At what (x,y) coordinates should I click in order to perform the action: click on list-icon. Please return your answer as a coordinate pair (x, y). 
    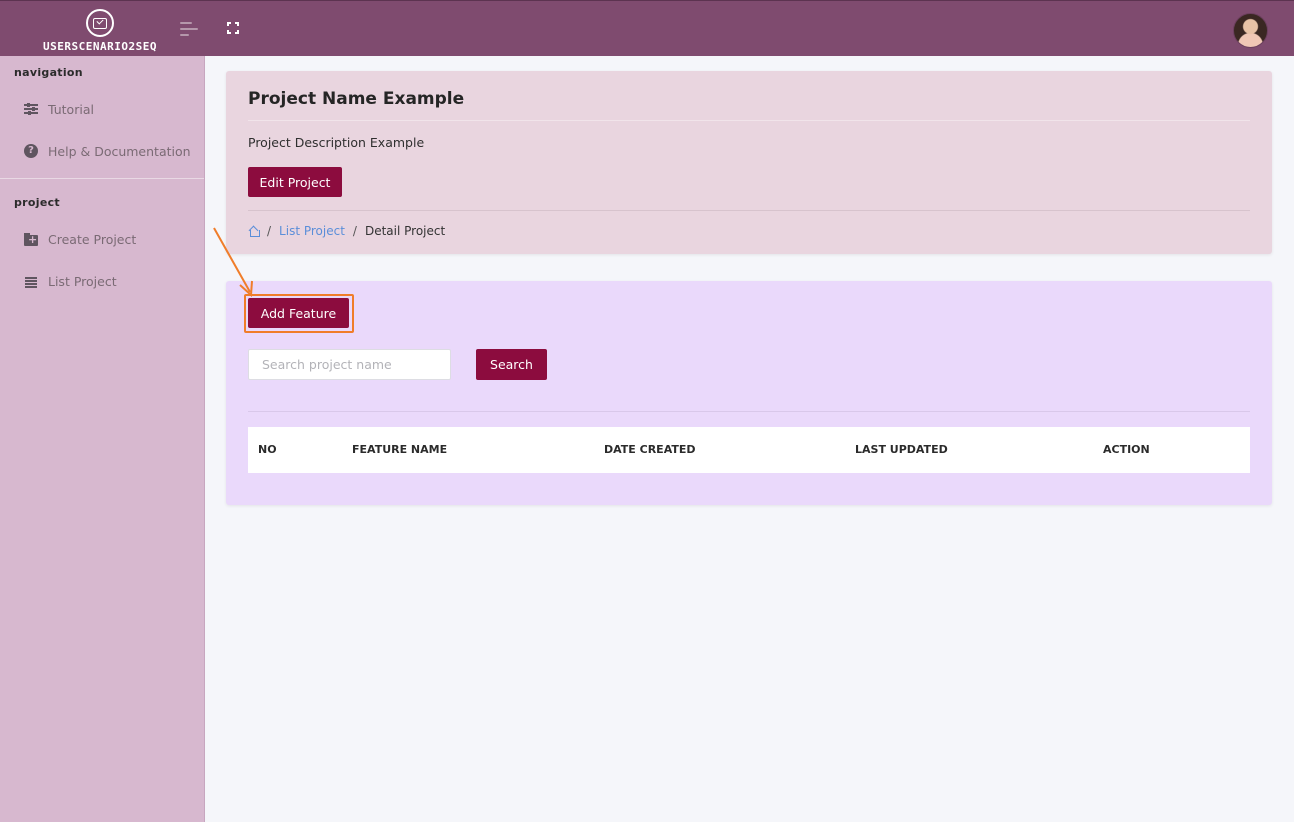
    Looking at the image, I should click on (31, 281).